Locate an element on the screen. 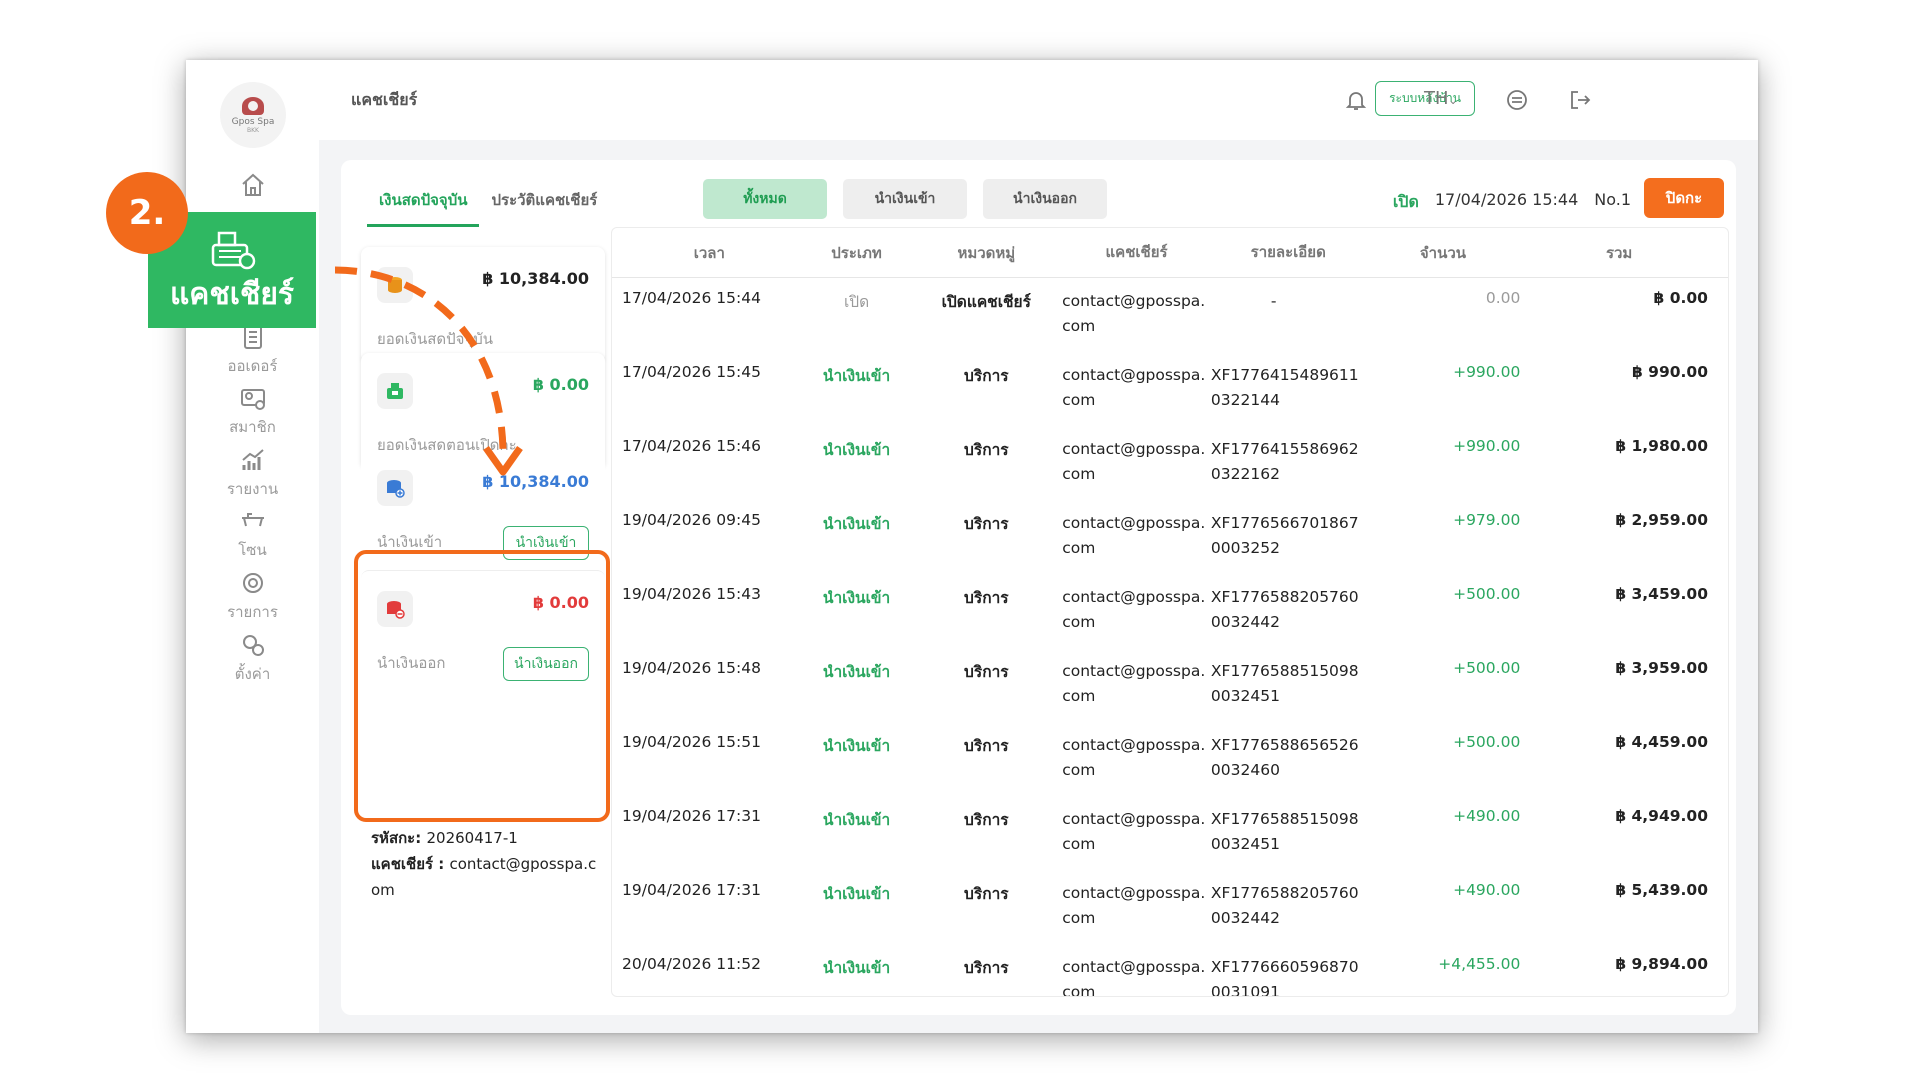 Image resolution: width=1920 pixels, height=1080 pixels. sidebar-item-home is located at coordinates (252, 185).